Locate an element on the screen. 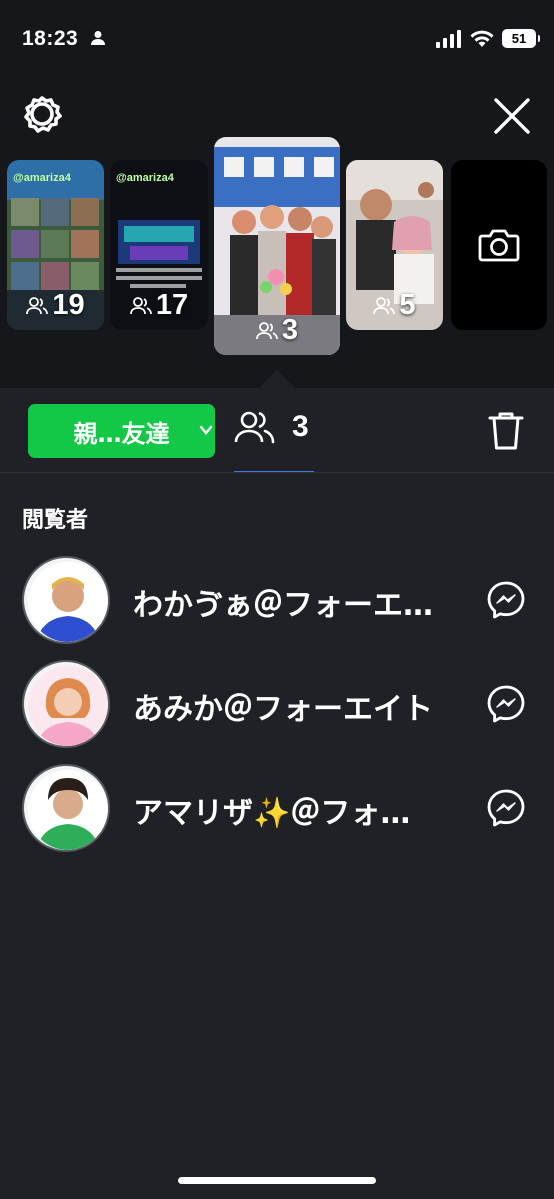  audience-dropdown: 親…友達 is located at coordinates (121, 431).